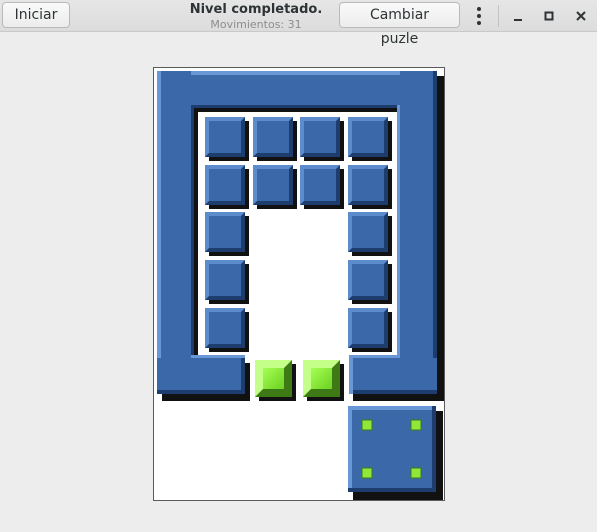  Describe the element at coordinates (518, 16) in the screenshot. I see `minimize-icon` at that location.